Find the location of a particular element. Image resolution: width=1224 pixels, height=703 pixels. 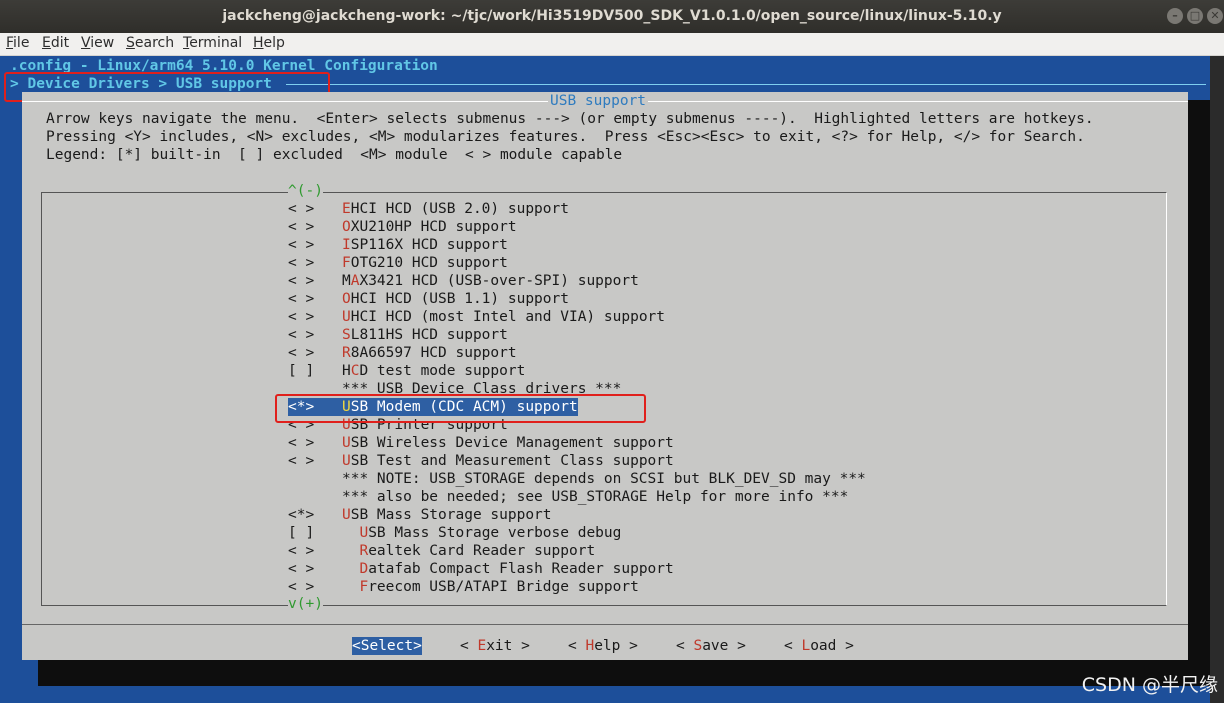

item-label: SB Wireless Device Management support is located at coordinates (512, 443).